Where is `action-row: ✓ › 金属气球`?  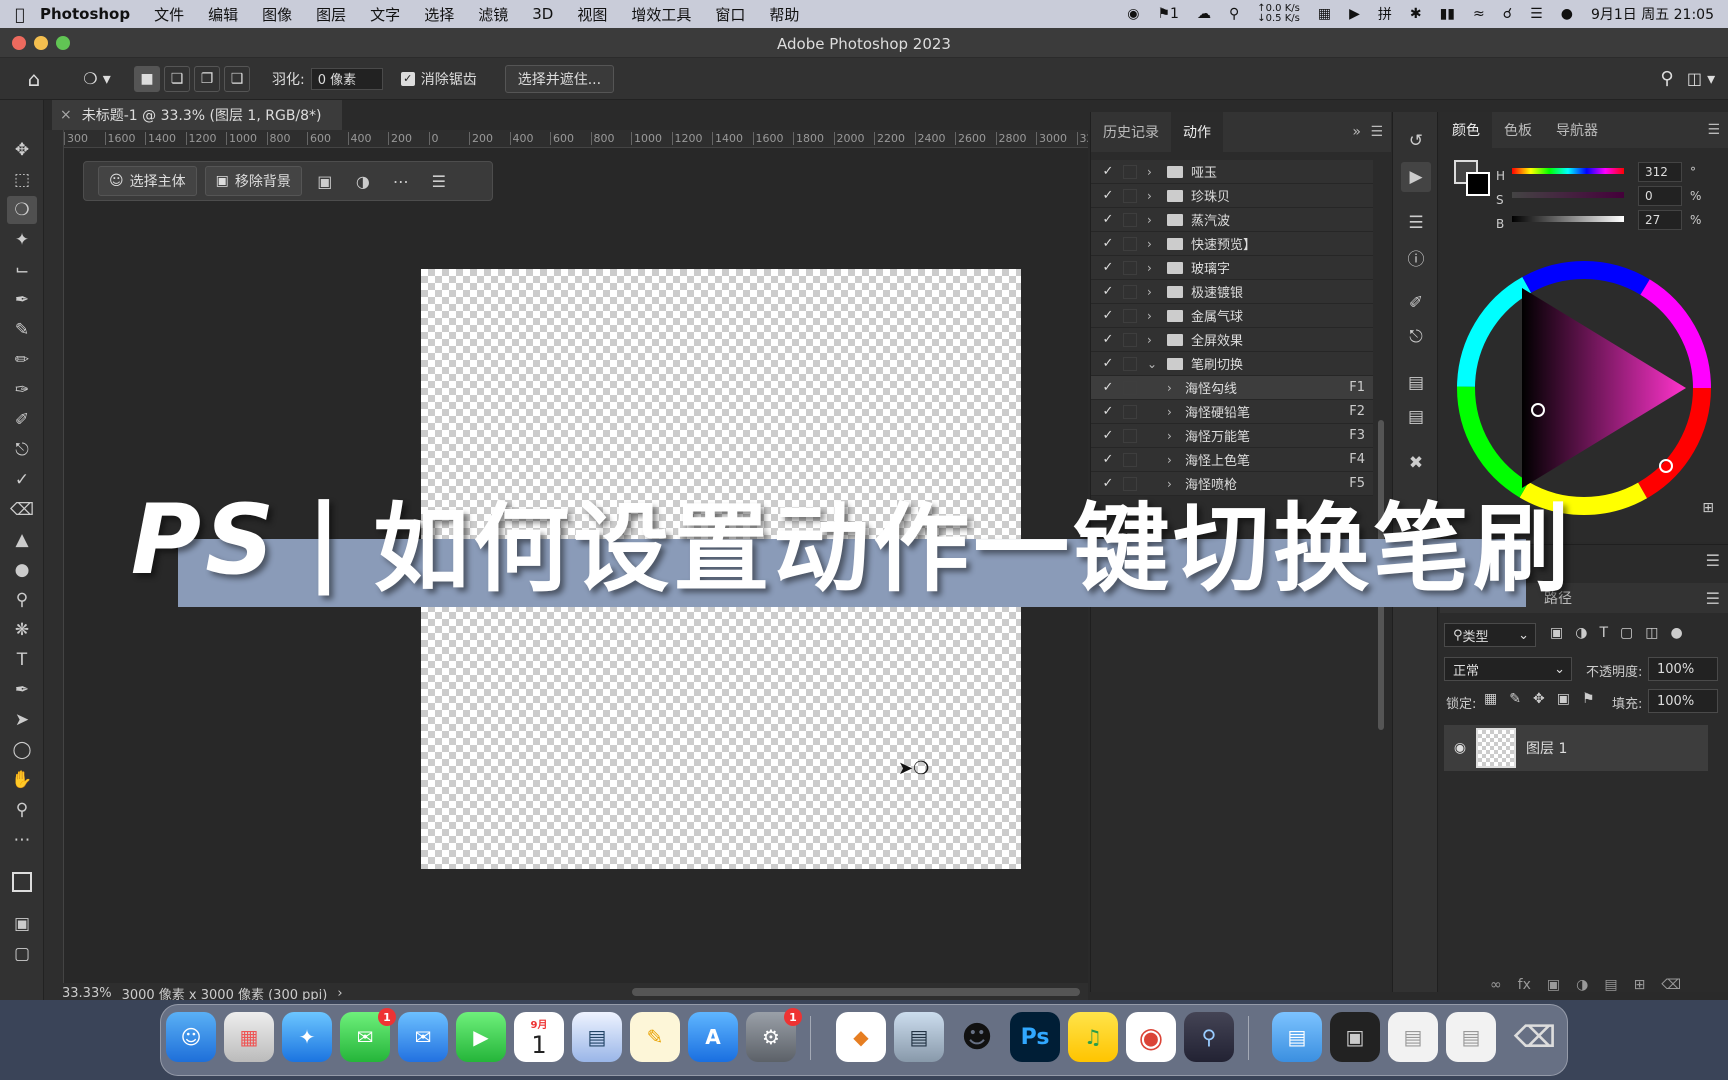 action-row: ✓ › 金属气球 is located at coordinates (1232, 316).